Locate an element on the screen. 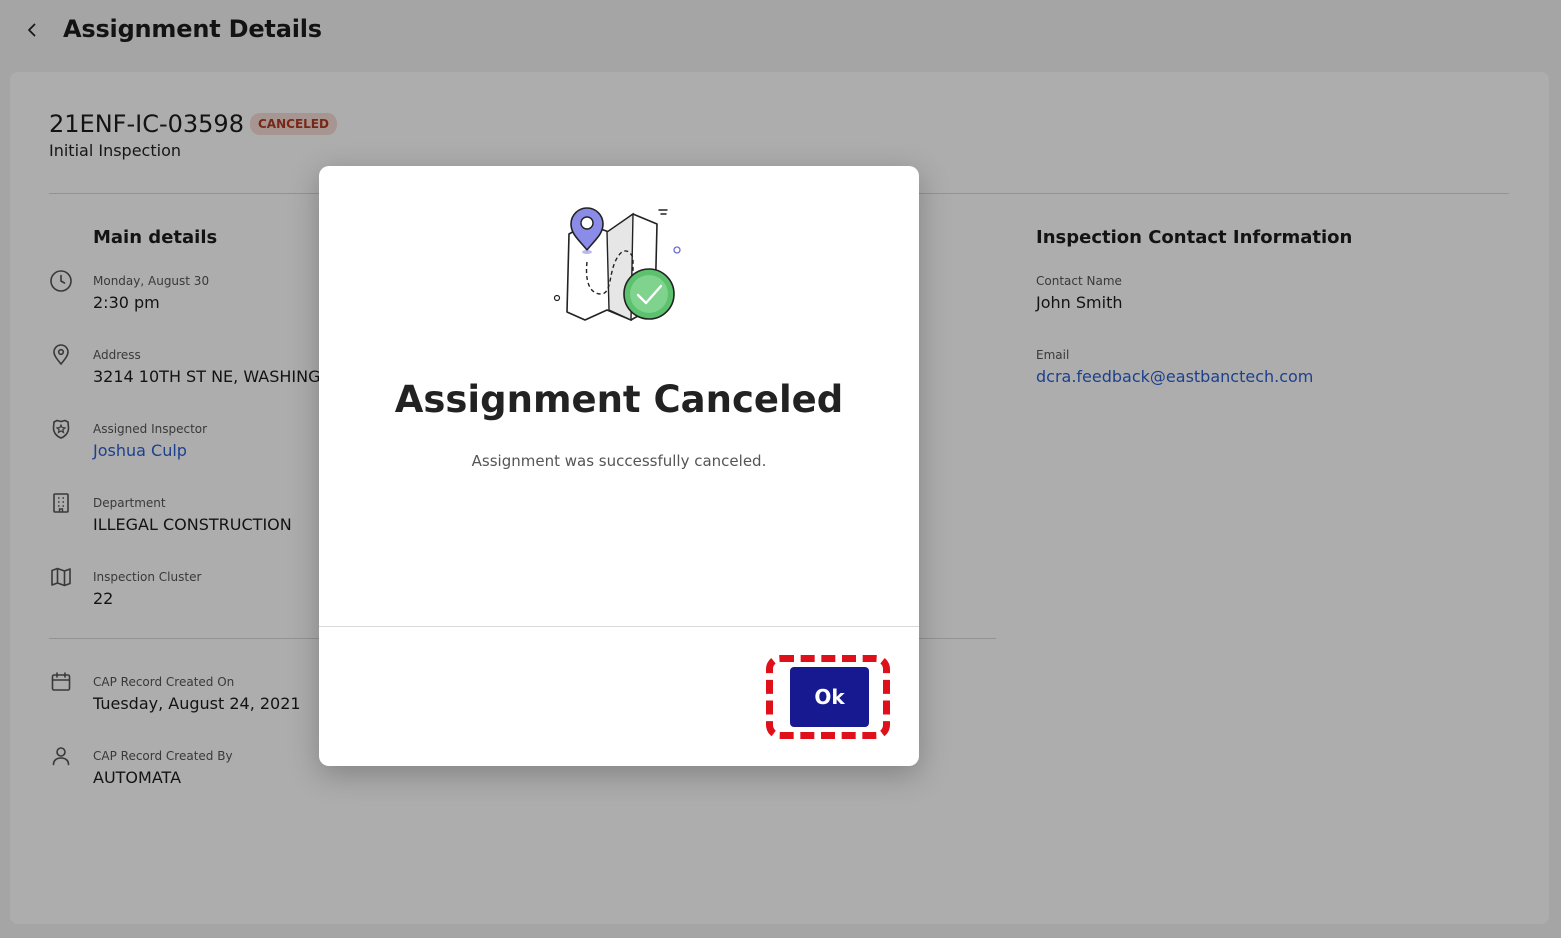 The image size is (1561, 938). map-check-illustration-icon is located at coordinates (617, 264).